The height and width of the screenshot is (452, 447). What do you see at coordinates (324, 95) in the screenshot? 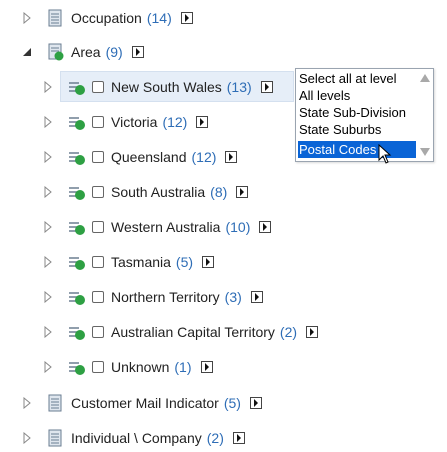
I see `dropdown-option-all-levels: All levels` at bounding box center [324, 95].